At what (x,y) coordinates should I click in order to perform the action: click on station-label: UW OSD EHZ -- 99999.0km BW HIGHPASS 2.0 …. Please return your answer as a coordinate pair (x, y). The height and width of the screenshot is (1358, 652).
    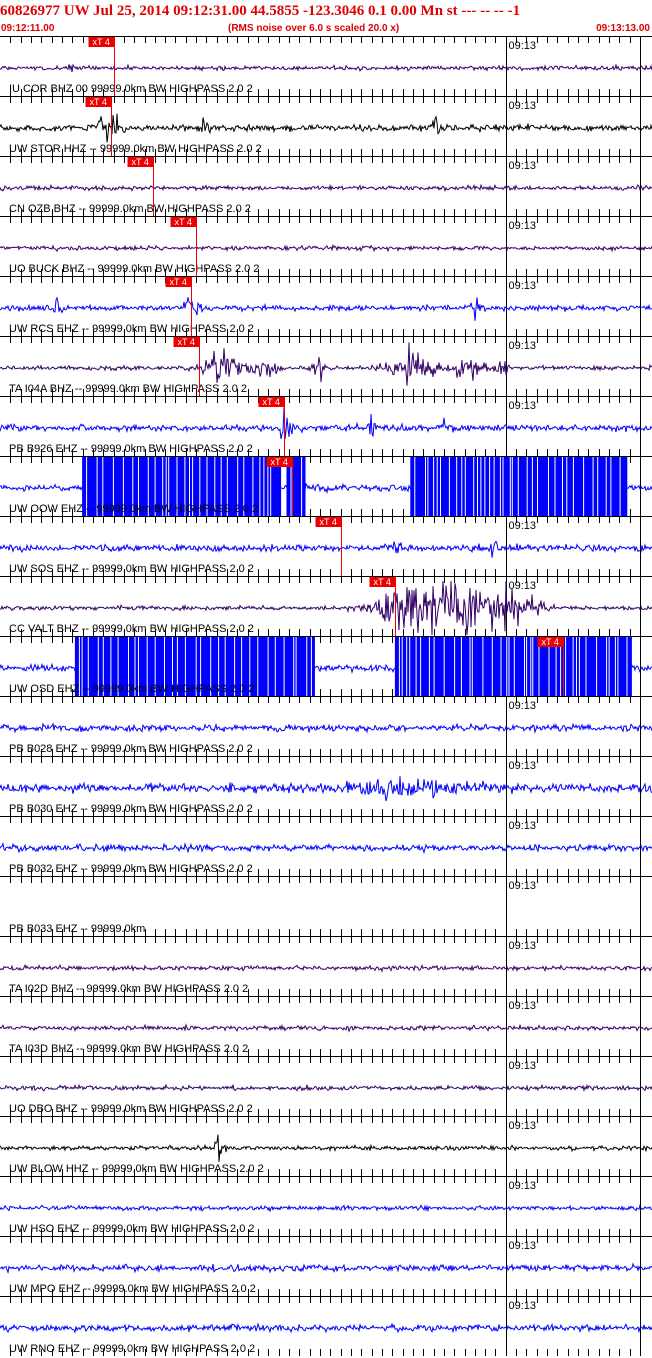
    Looking at the image, I should click on (132, 689).